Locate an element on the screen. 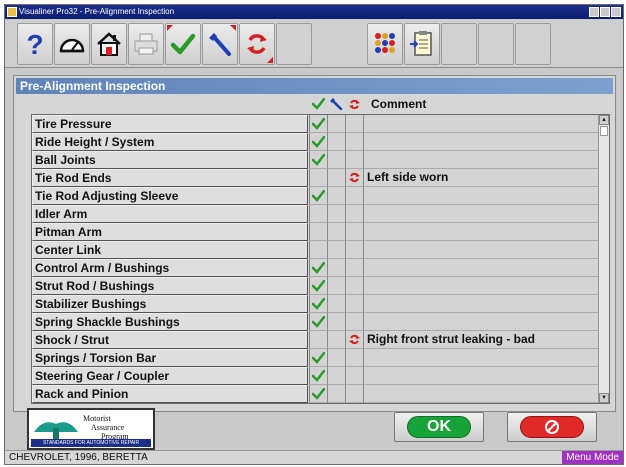 This screenshot has height=467, width=626. home-button is located at coordinates (109, 44).